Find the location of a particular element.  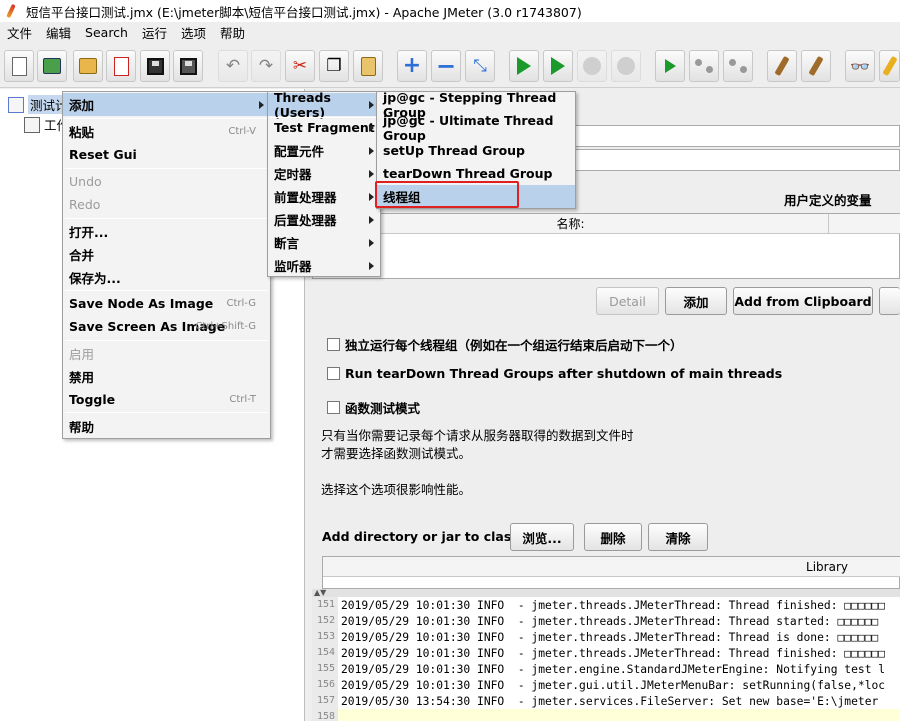

menu-edit: 编辑 is located at coordinates (58, 32).